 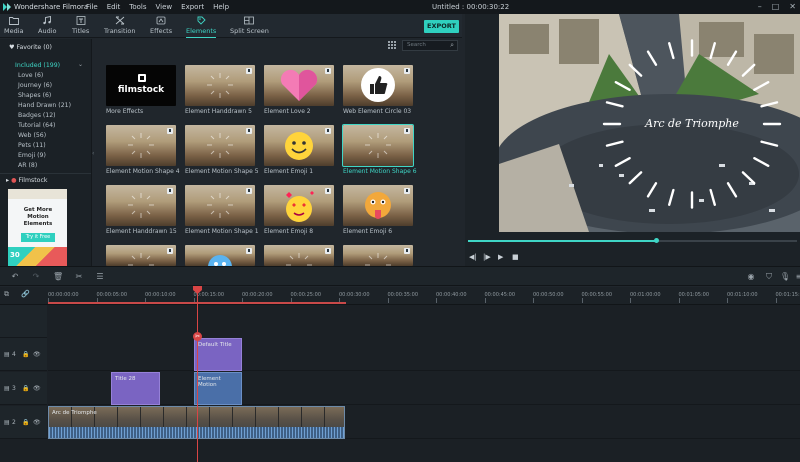 I want to click on play-icon: ▶, so click(x=500, y=257).